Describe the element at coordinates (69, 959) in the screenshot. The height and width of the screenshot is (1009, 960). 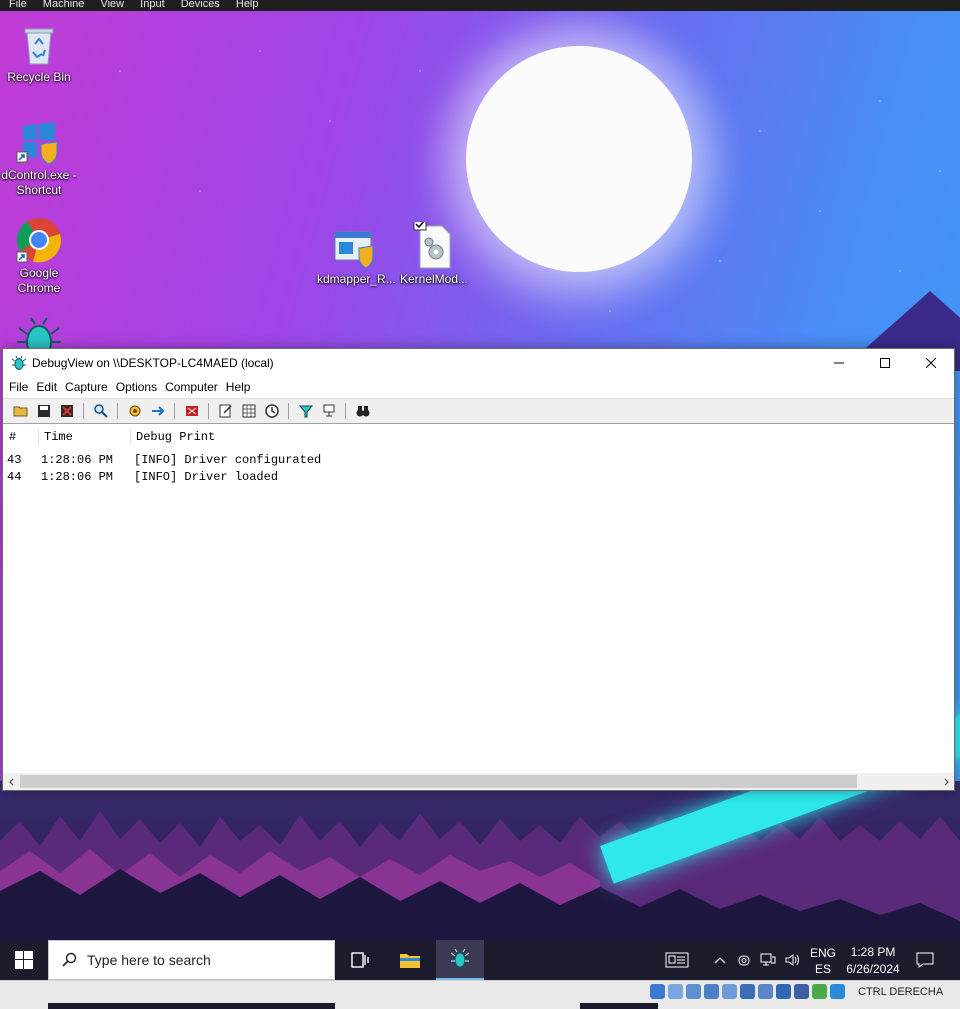
I see `search-icon` at that location.